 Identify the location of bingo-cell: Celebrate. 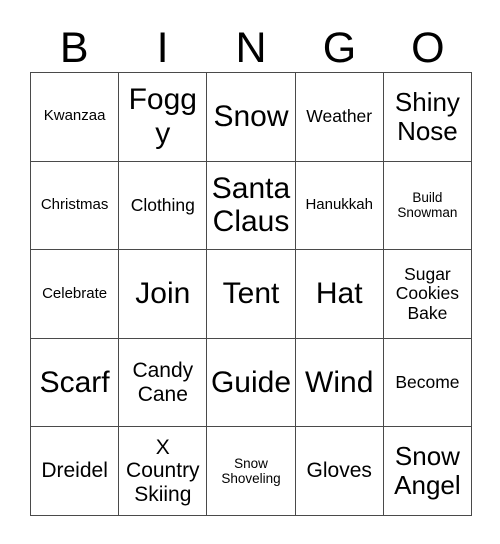
(75, 294).